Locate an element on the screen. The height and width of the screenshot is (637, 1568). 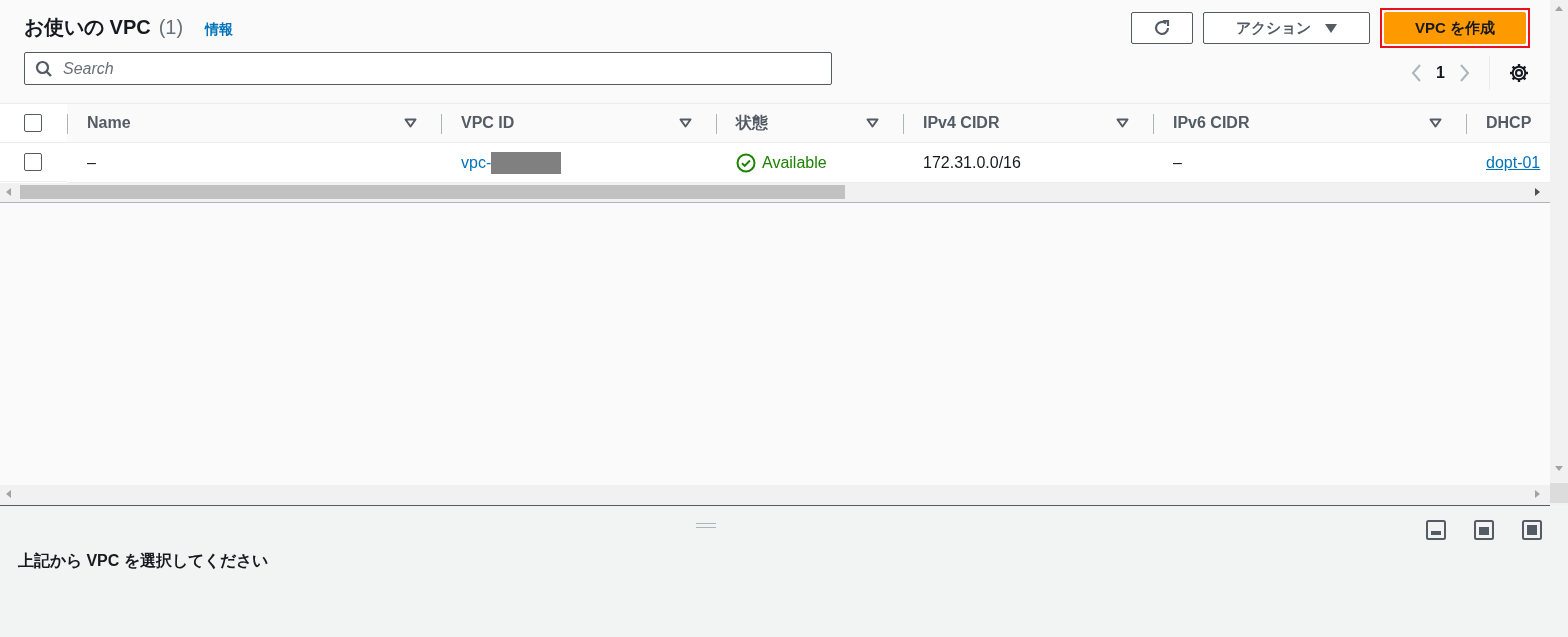
resize-handle is located at coordinates (706, 525).